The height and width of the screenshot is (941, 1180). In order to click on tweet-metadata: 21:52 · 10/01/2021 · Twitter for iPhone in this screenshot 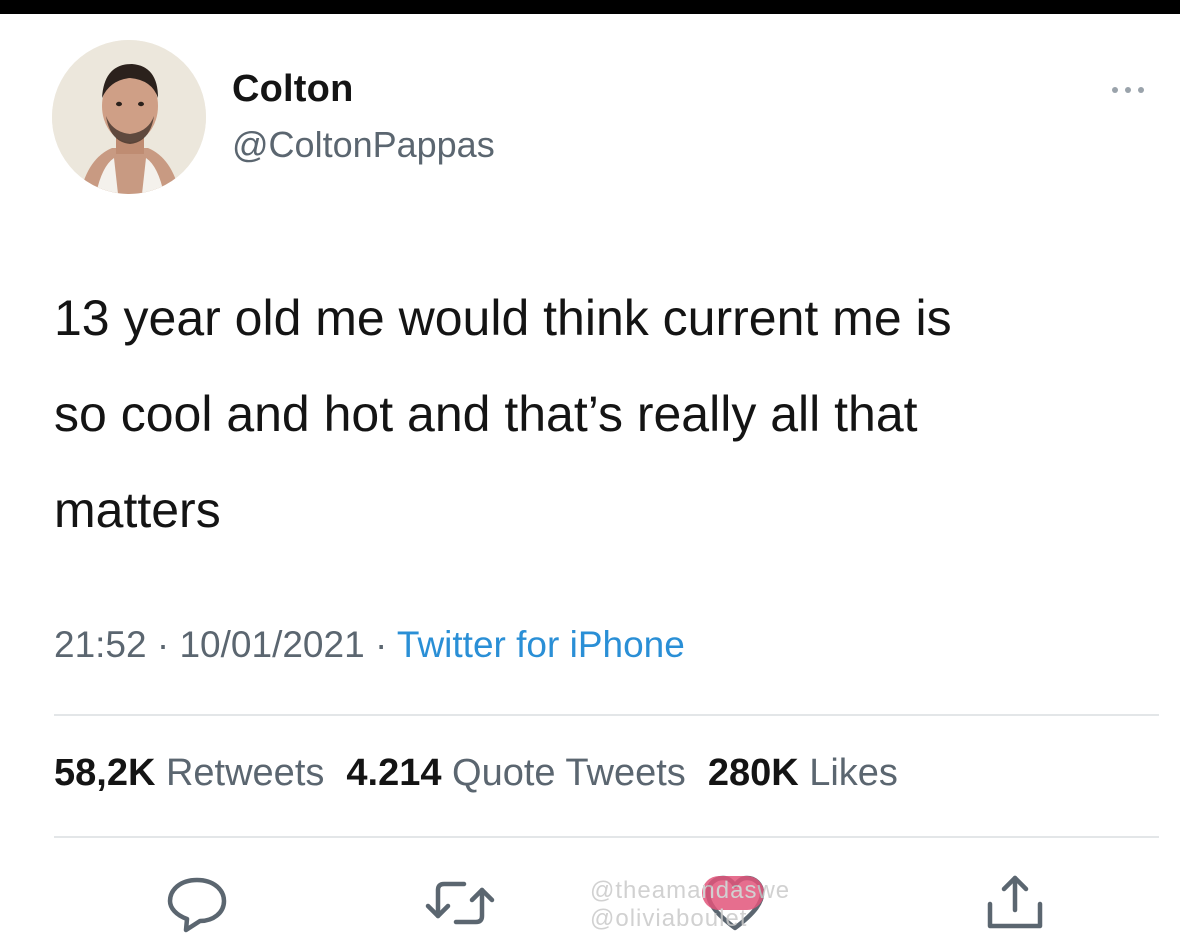, I will do `click(369, 645)`.